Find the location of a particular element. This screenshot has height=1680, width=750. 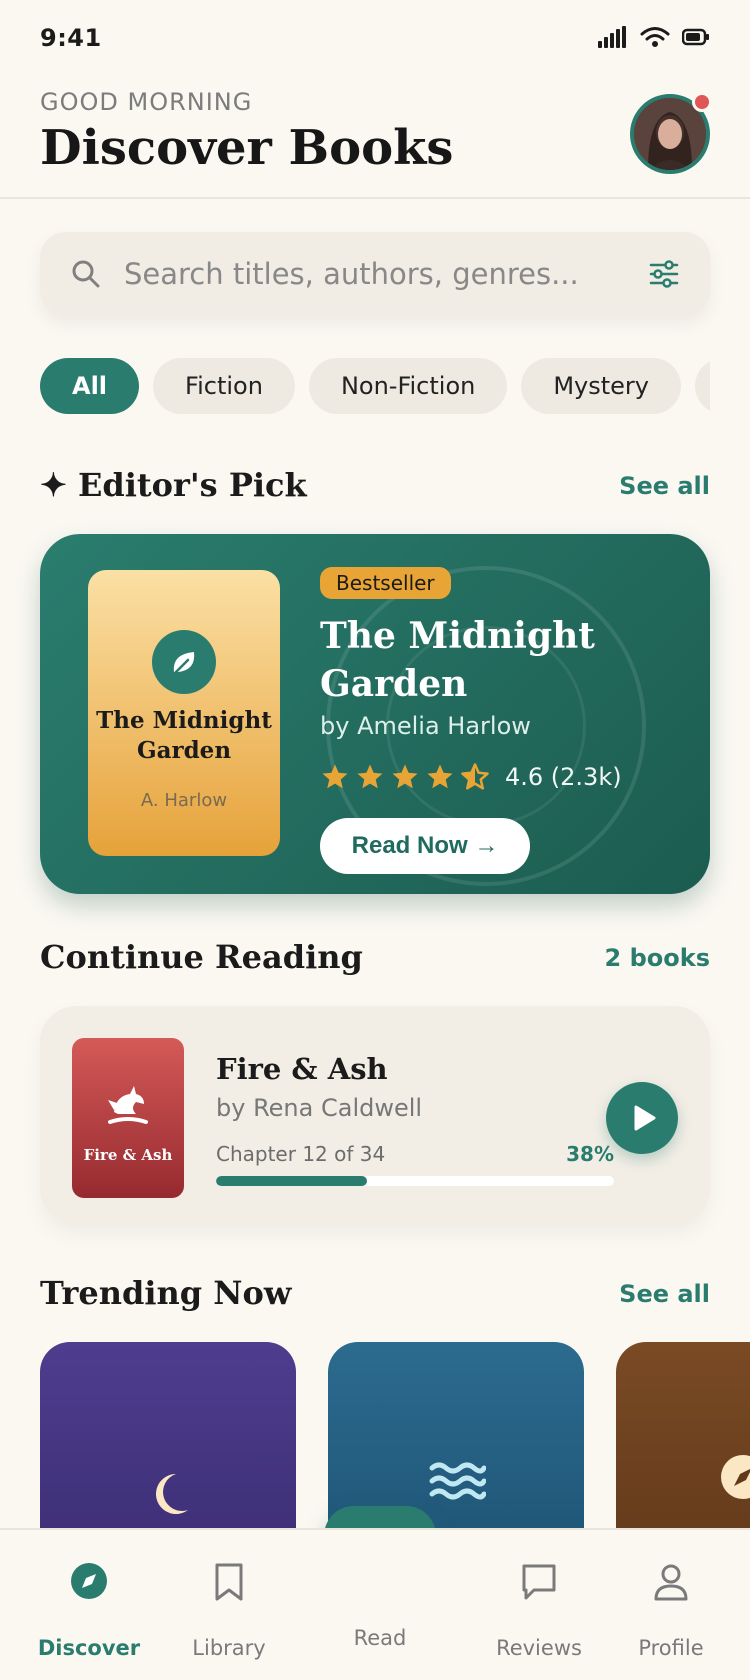

status-icons is located at coordinates (654, 37).